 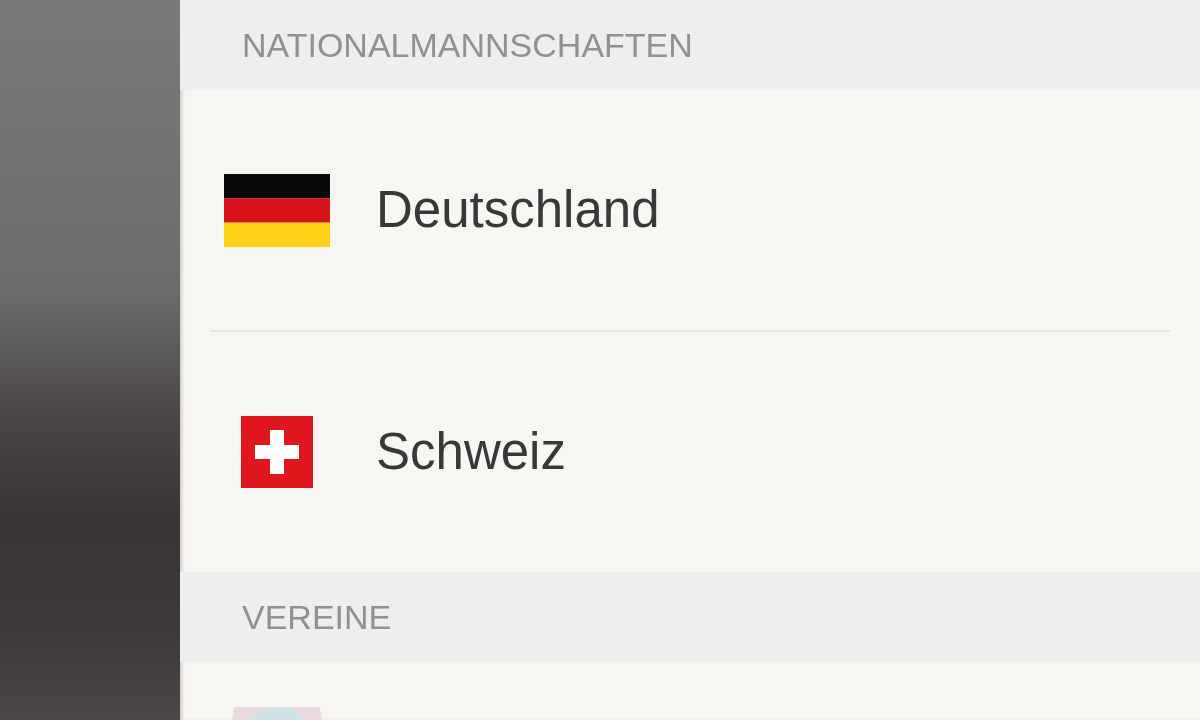 I want to click on team-name: Schweiz, so click(x=471, y=452).